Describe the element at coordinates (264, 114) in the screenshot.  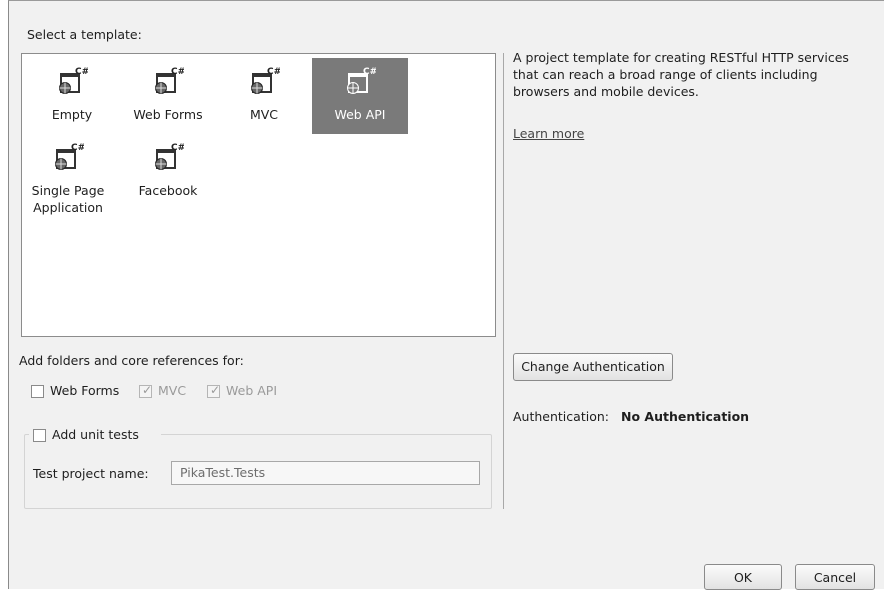
I see `template-name: MVC` at that location.